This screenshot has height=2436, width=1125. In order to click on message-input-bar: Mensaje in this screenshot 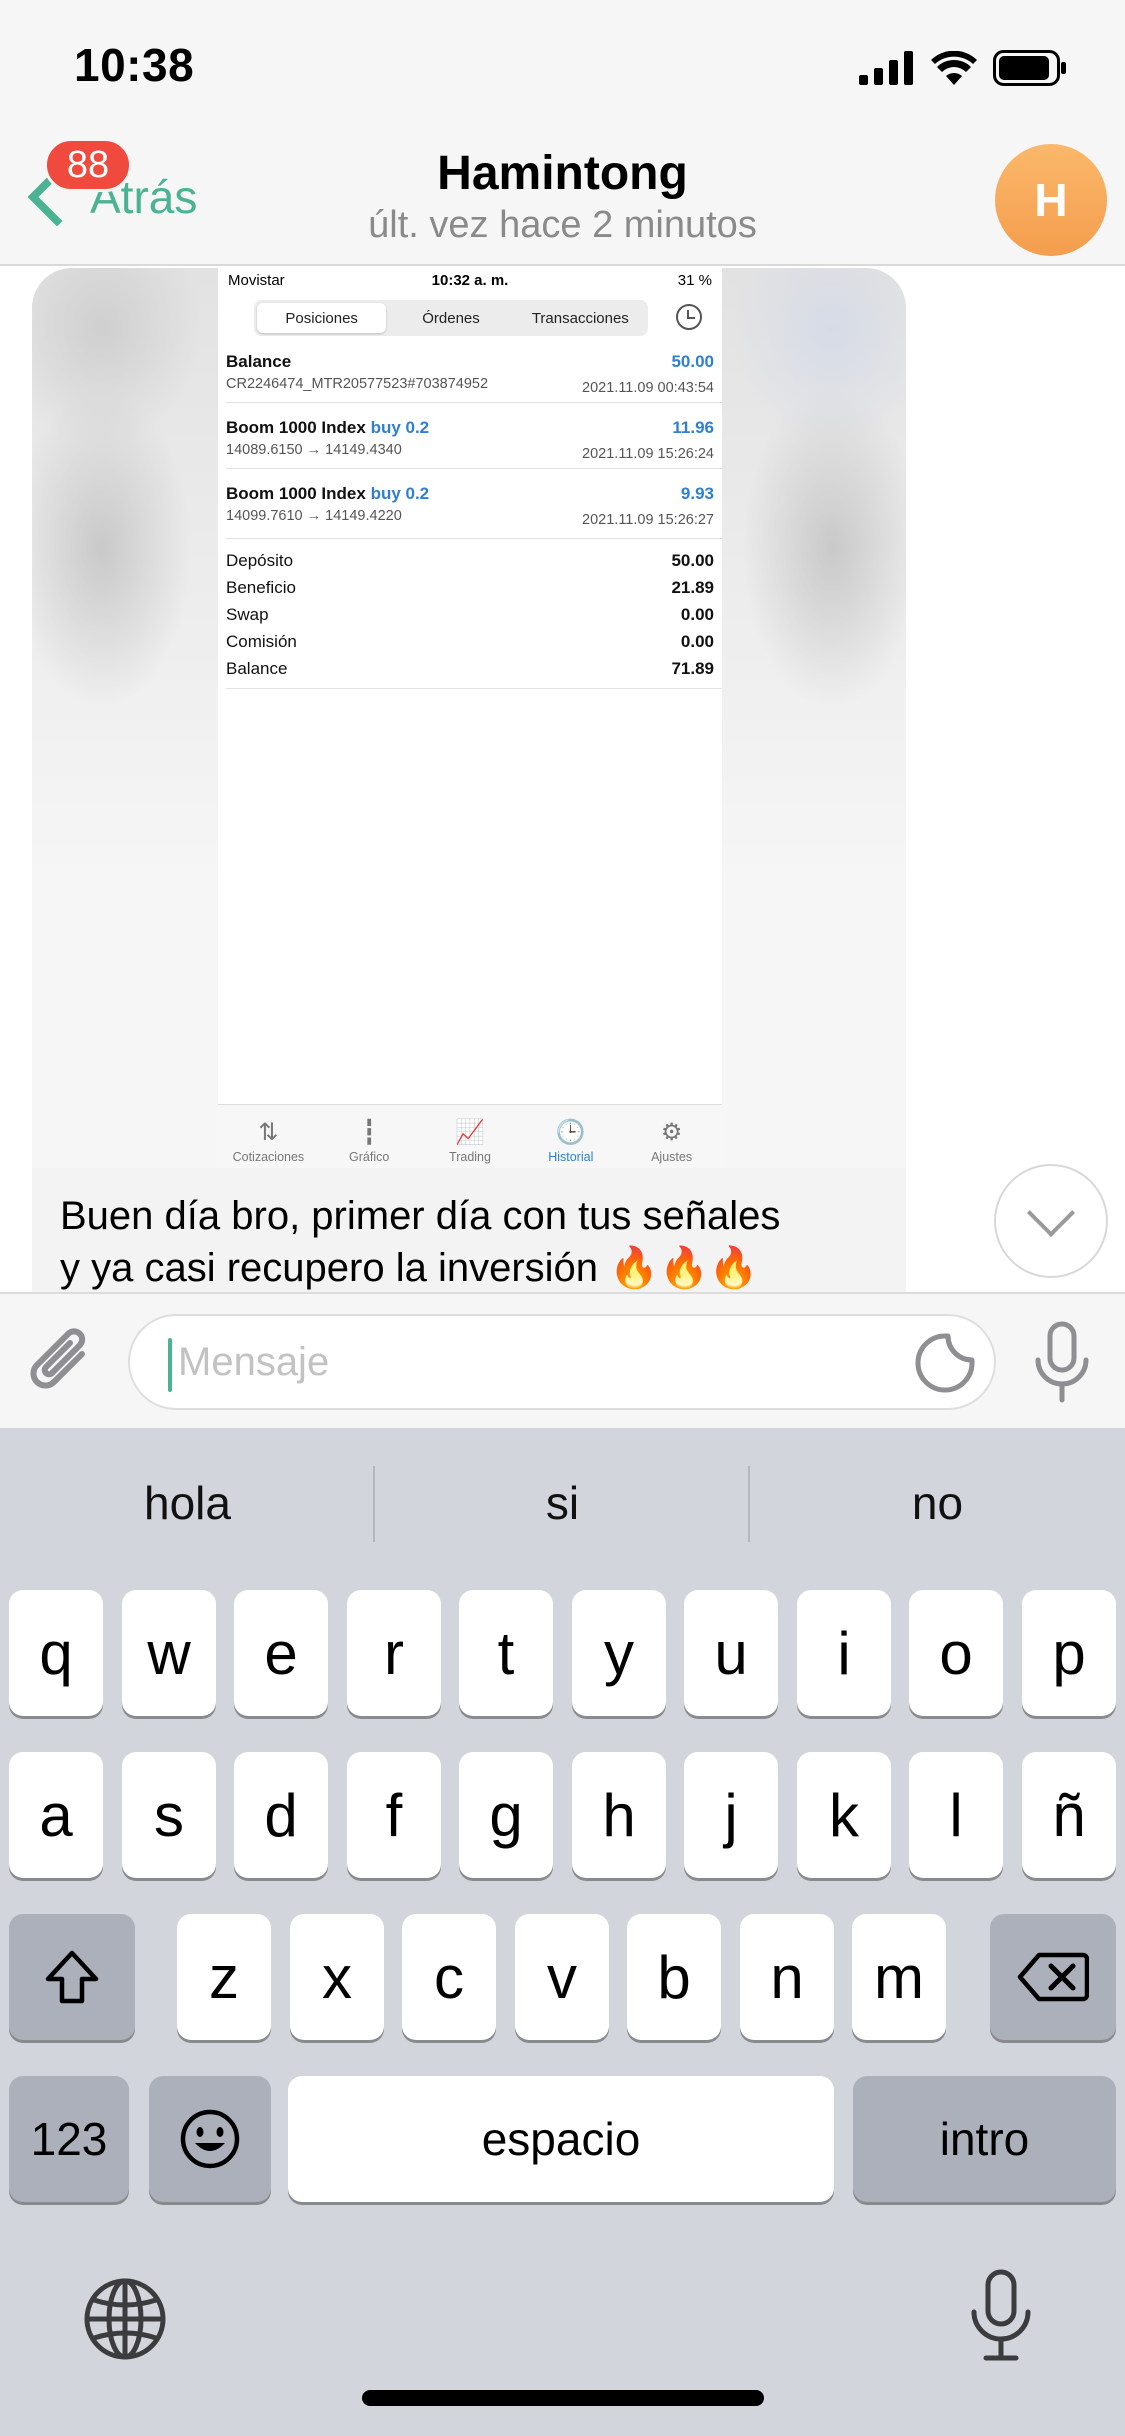, I will do `click(562, 1360)`.